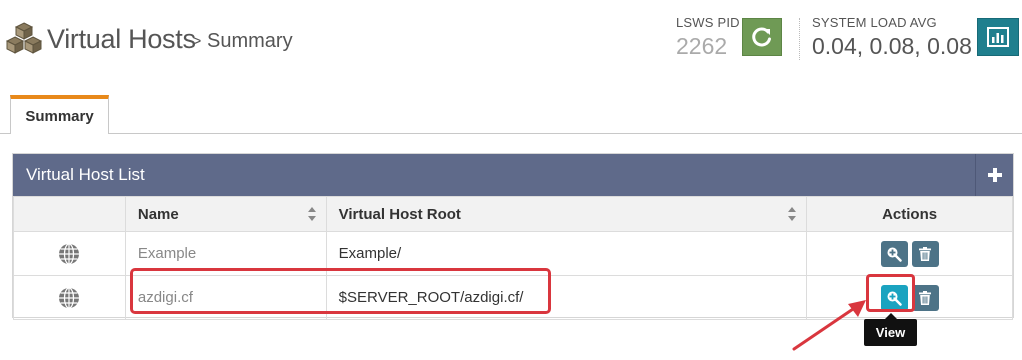 This screenshot has height=360, width=1022. I want to click on header-divider, so click(799, 39).